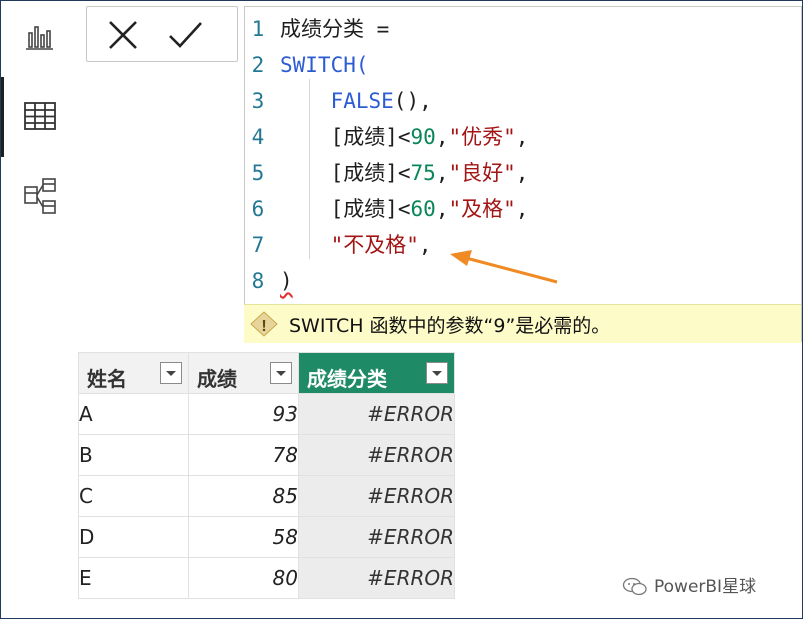  I want to click on formula-code: "不及格",, so click(356, 245).